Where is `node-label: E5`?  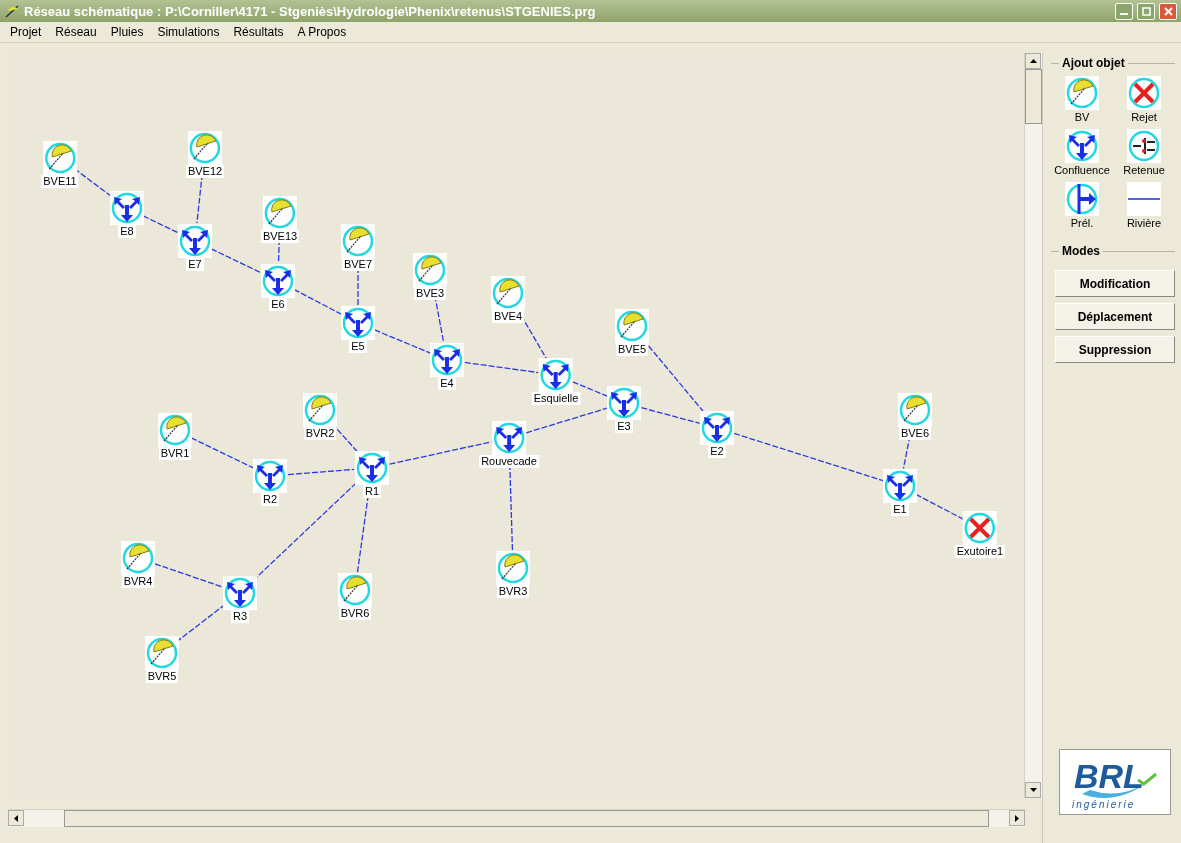
node-label: E5 is located at coordinates (358, 346).